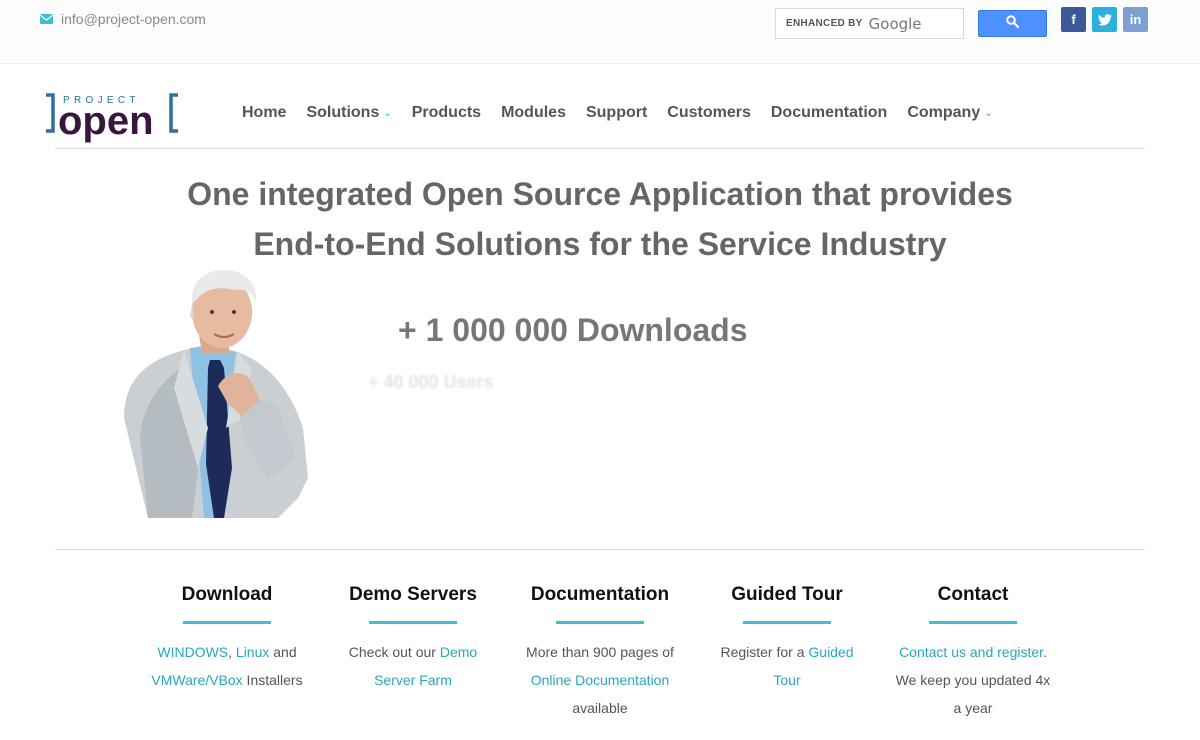  What do you see at coordinates (133, 19) in the screenshot?
I see `email-text: info@project-open.com` at bounding box center [133, 19].